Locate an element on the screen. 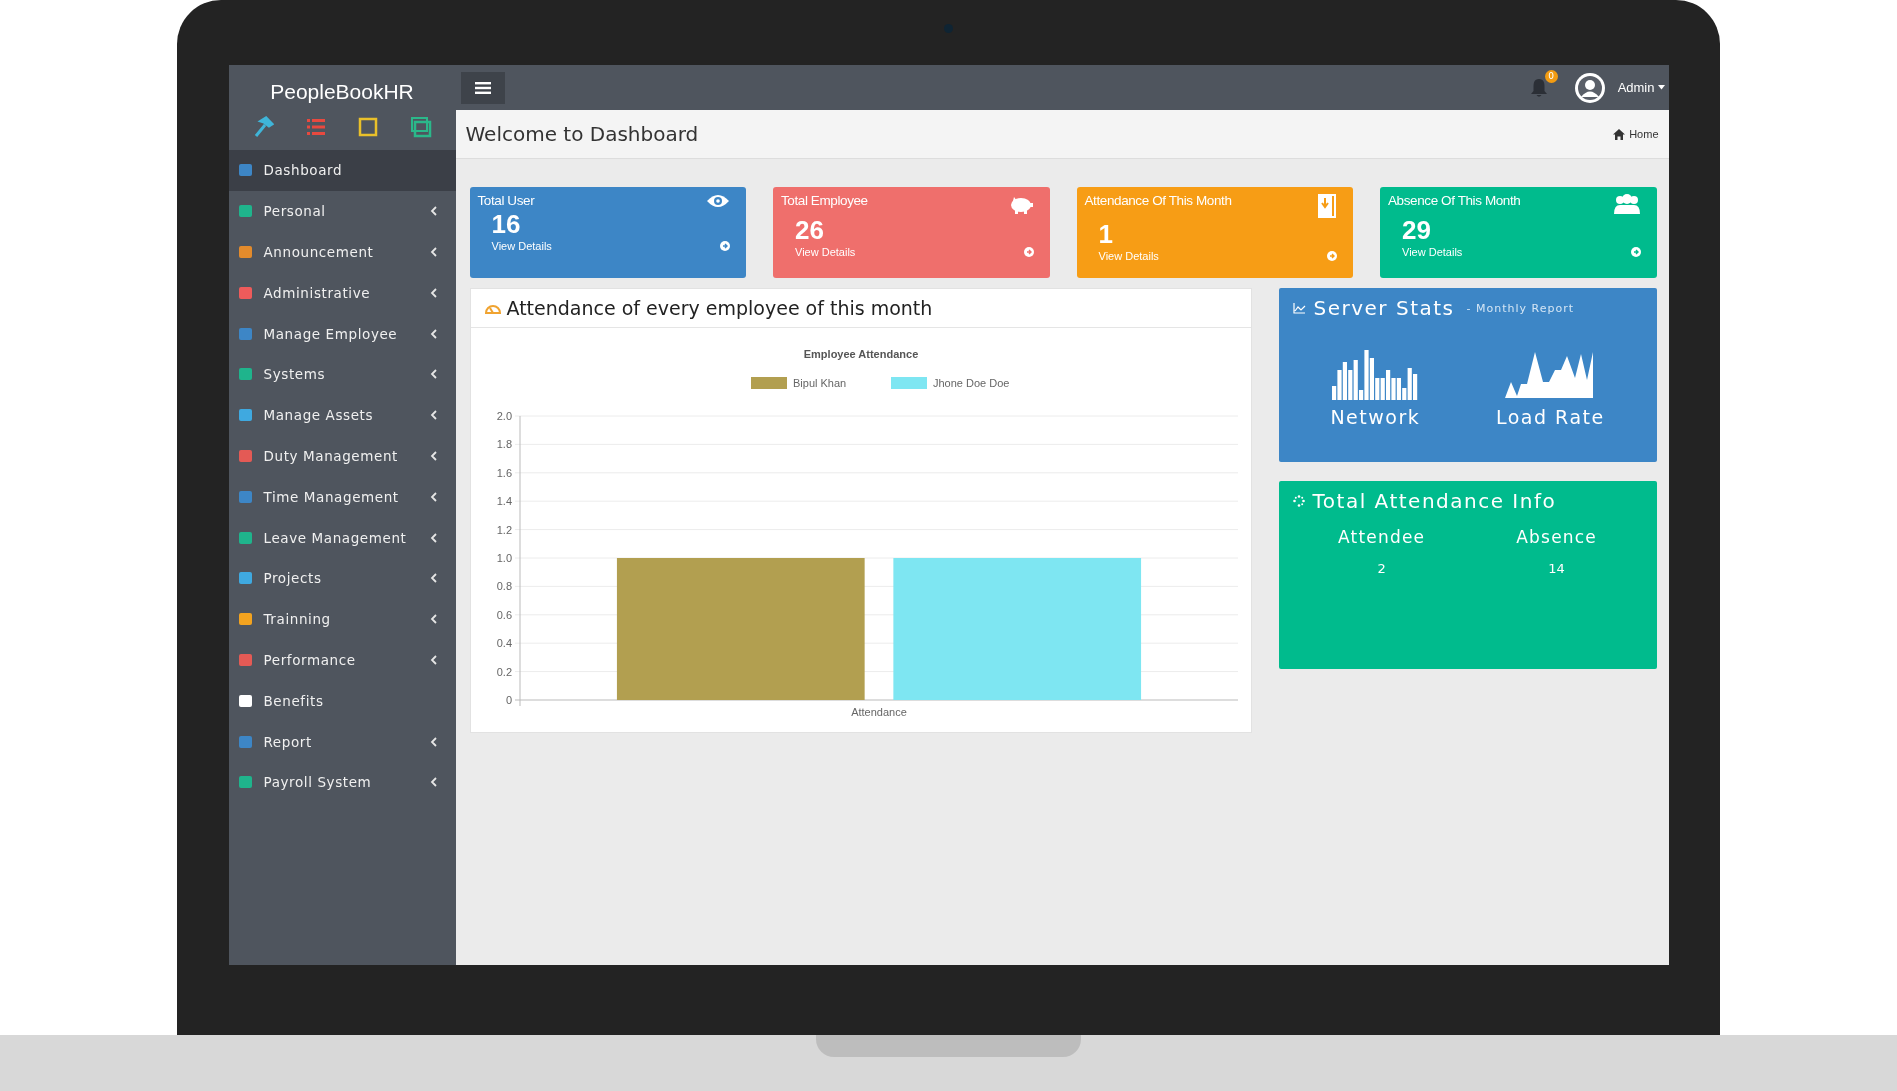 This screenshot has height=1091, width=1897. line-chart-icon is located at coordinates (1299, 308).